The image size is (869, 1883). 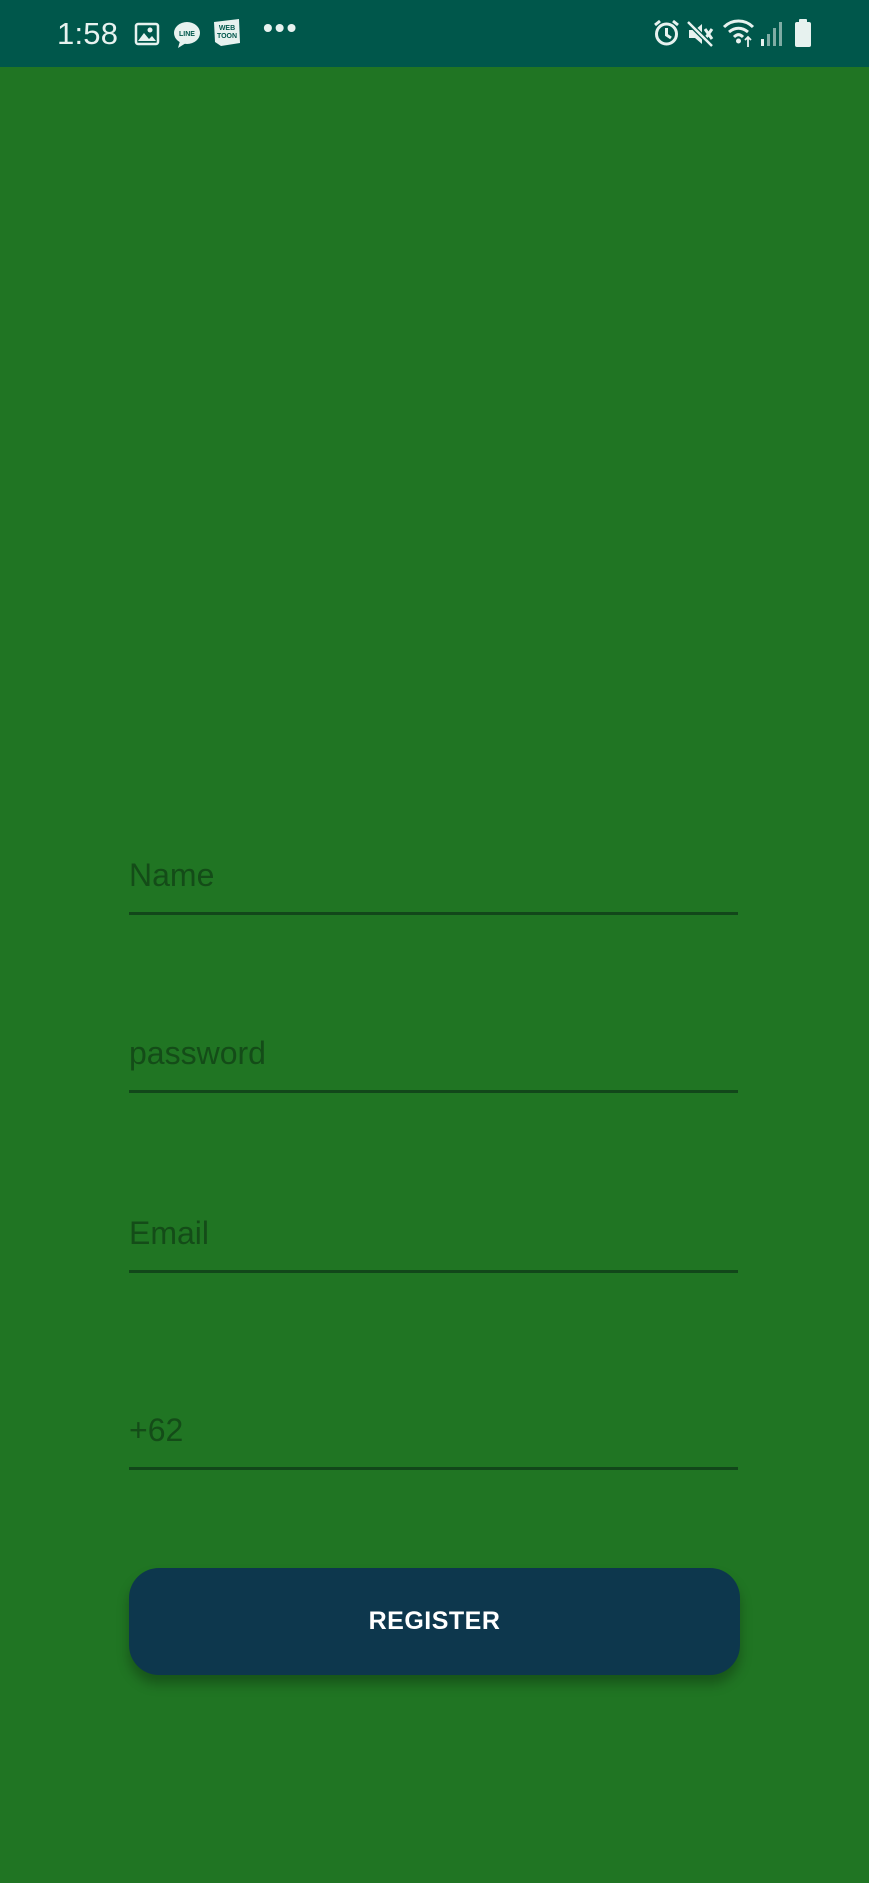 What do you see at coordinates (803, 33) in the screenshot?
I see `battery-icon` at bounding box center [803, 33].